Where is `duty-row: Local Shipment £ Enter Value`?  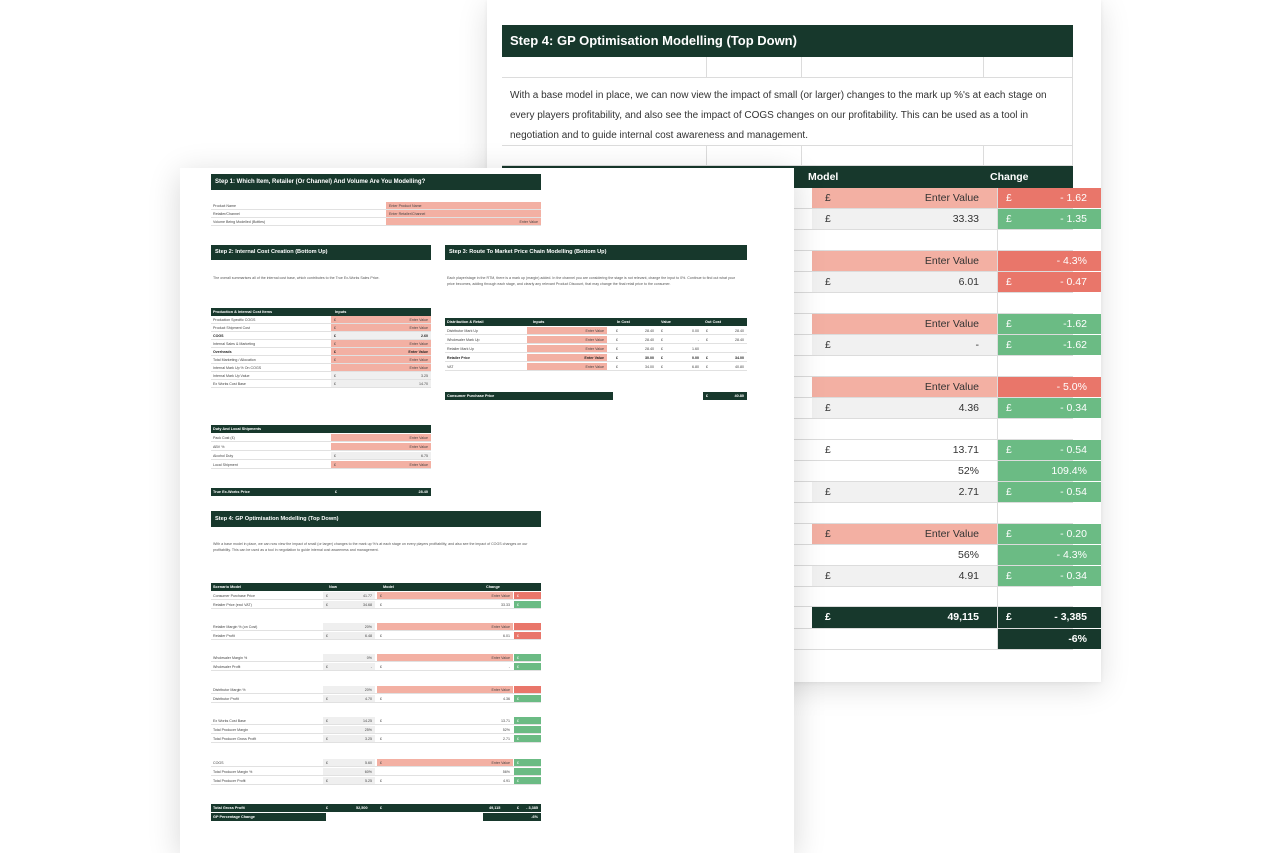 duty-row: Local Shipment £ Enter Value is located at coordinates (321, 465).